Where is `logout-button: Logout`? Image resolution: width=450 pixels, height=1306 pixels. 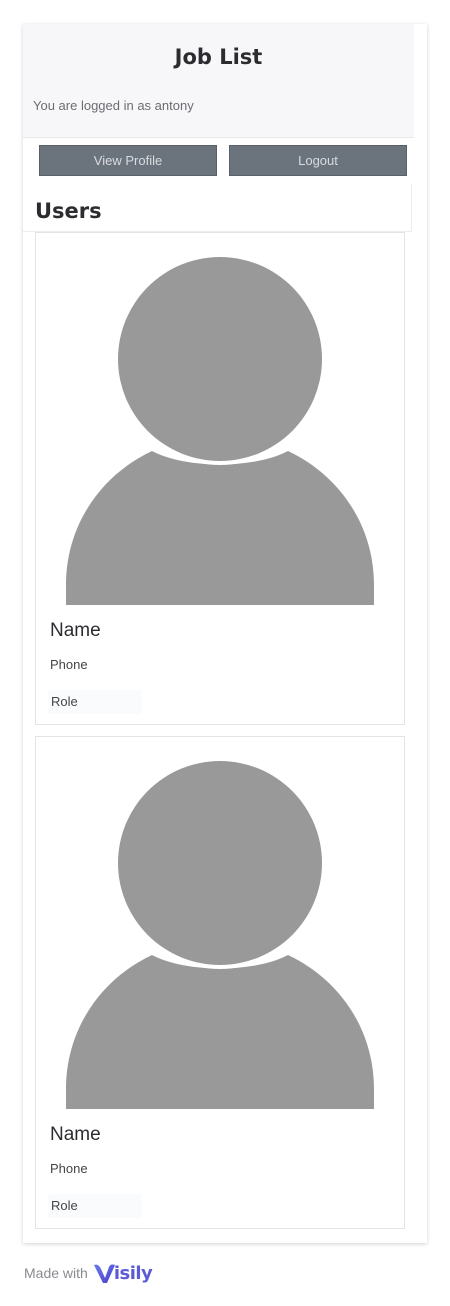 logout-button: Logout is located at coordinates (318, 160).